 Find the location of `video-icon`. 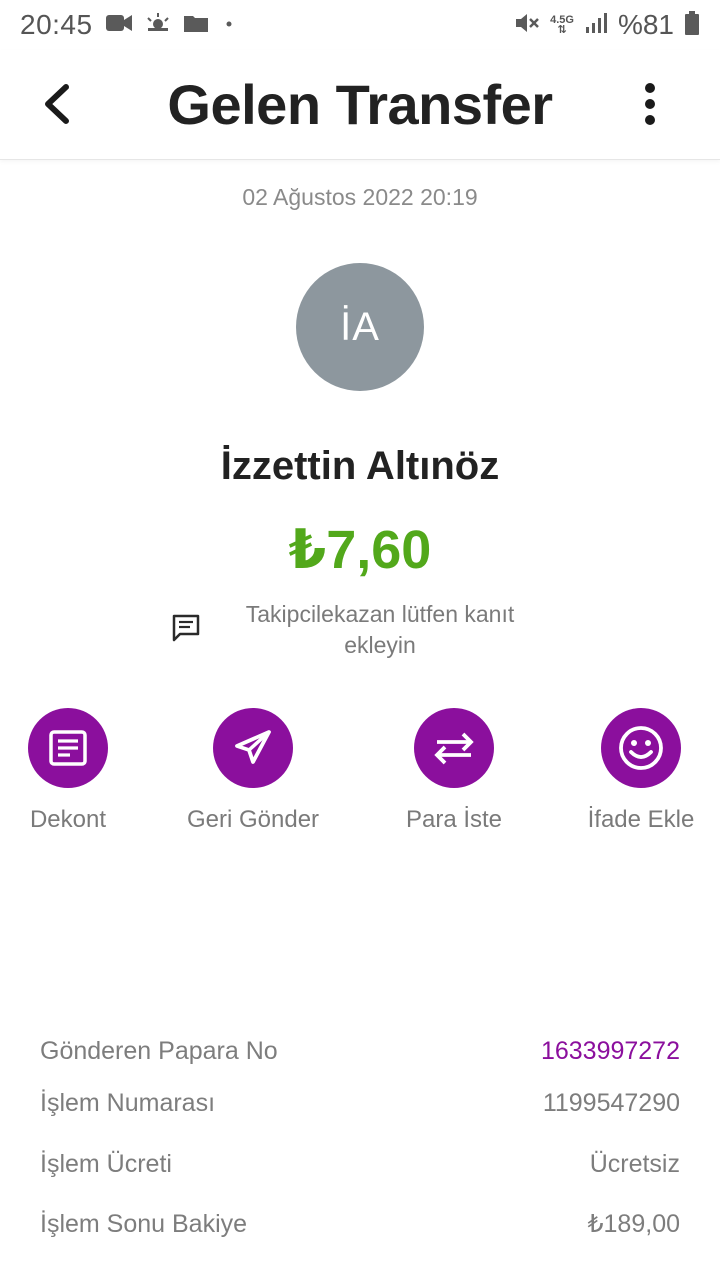

video-icon is located at coordinates (119, 25).